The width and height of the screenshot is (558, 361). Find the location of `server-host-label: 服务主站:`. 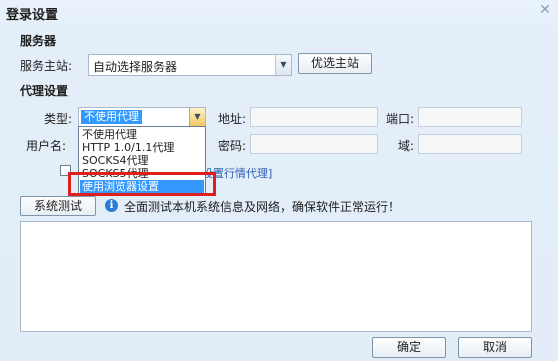

server-host-label: 服务主站: is located at coordinates (46, 66).